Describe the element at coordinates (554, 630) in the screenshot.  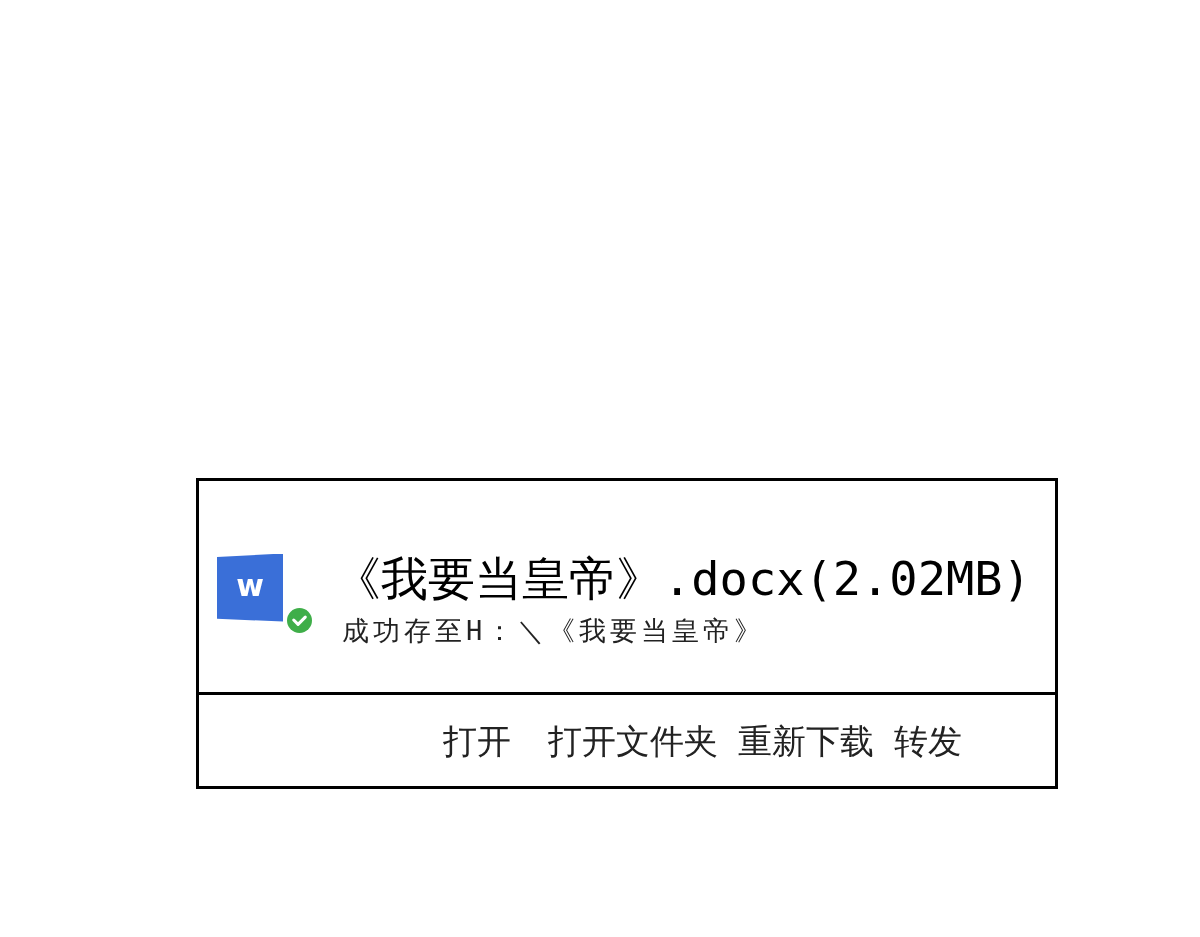
I see `save-status: 成功存至H：＼《我要当皇帝》` at that location.